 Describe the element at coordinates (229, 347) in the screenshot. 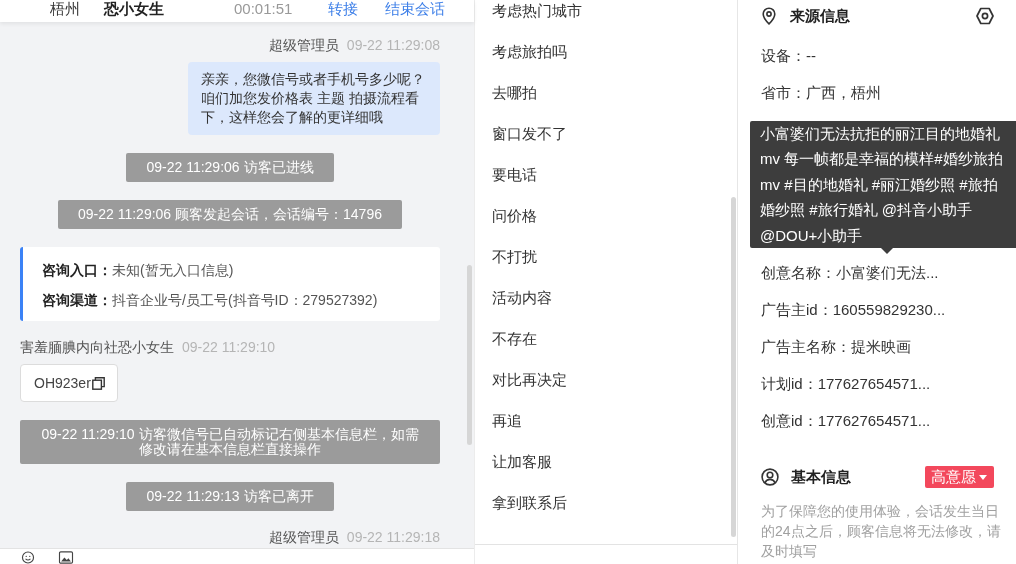

I see `message-time: 09-22 11:29:10` at that location.